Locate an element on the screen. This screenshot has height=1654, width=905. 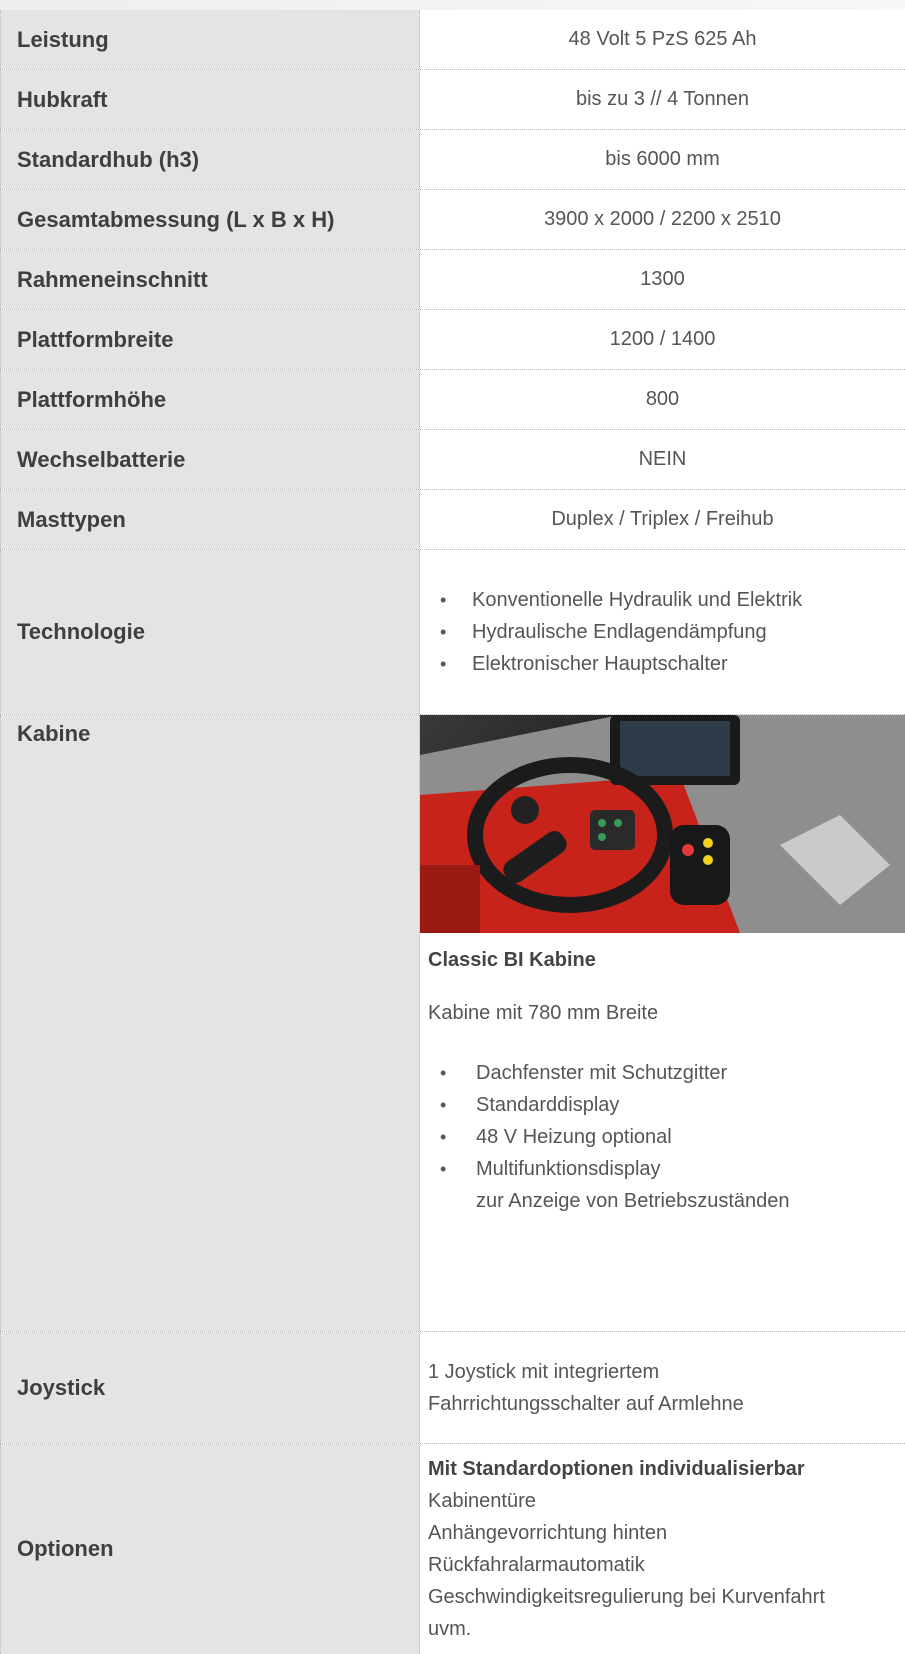
cabin-subtitle: Kabine mit 780 mm Breite is located at coordinates (543, 1013).